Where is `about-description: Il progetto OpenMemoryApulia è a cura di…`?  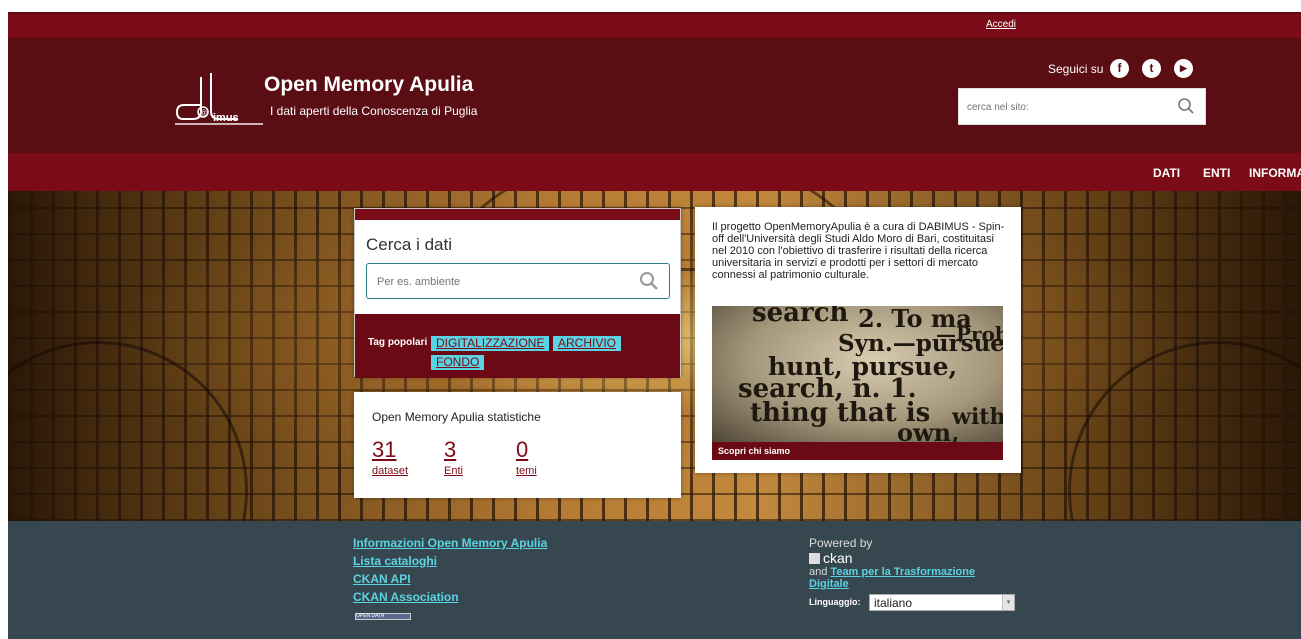 about-description: Il progetto OpenMemoryApulia è a cura di… is located at coordinates (858, 251).